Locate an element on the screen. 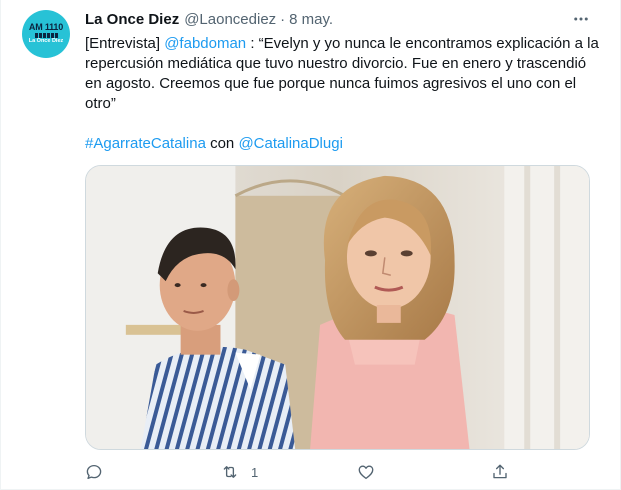  tweet-header: La Once Diez @Laoncediez · 8 may. is located at coordinates (209, 19).